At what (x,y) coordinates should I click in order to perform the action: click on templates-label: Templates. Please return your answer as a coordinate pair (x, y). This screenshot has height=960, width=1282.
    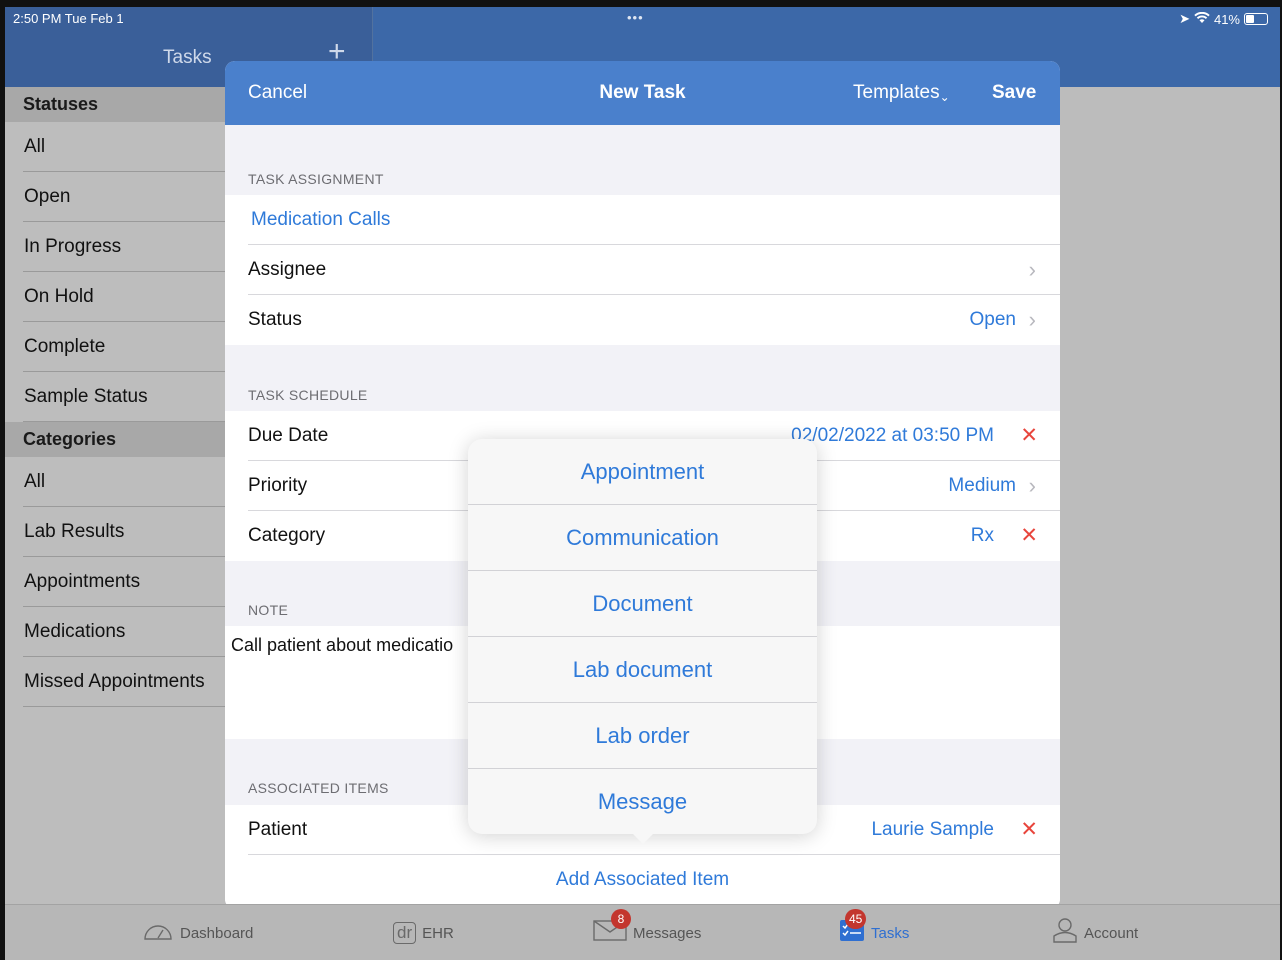
    Looking at the image, I should click on (896, 92).